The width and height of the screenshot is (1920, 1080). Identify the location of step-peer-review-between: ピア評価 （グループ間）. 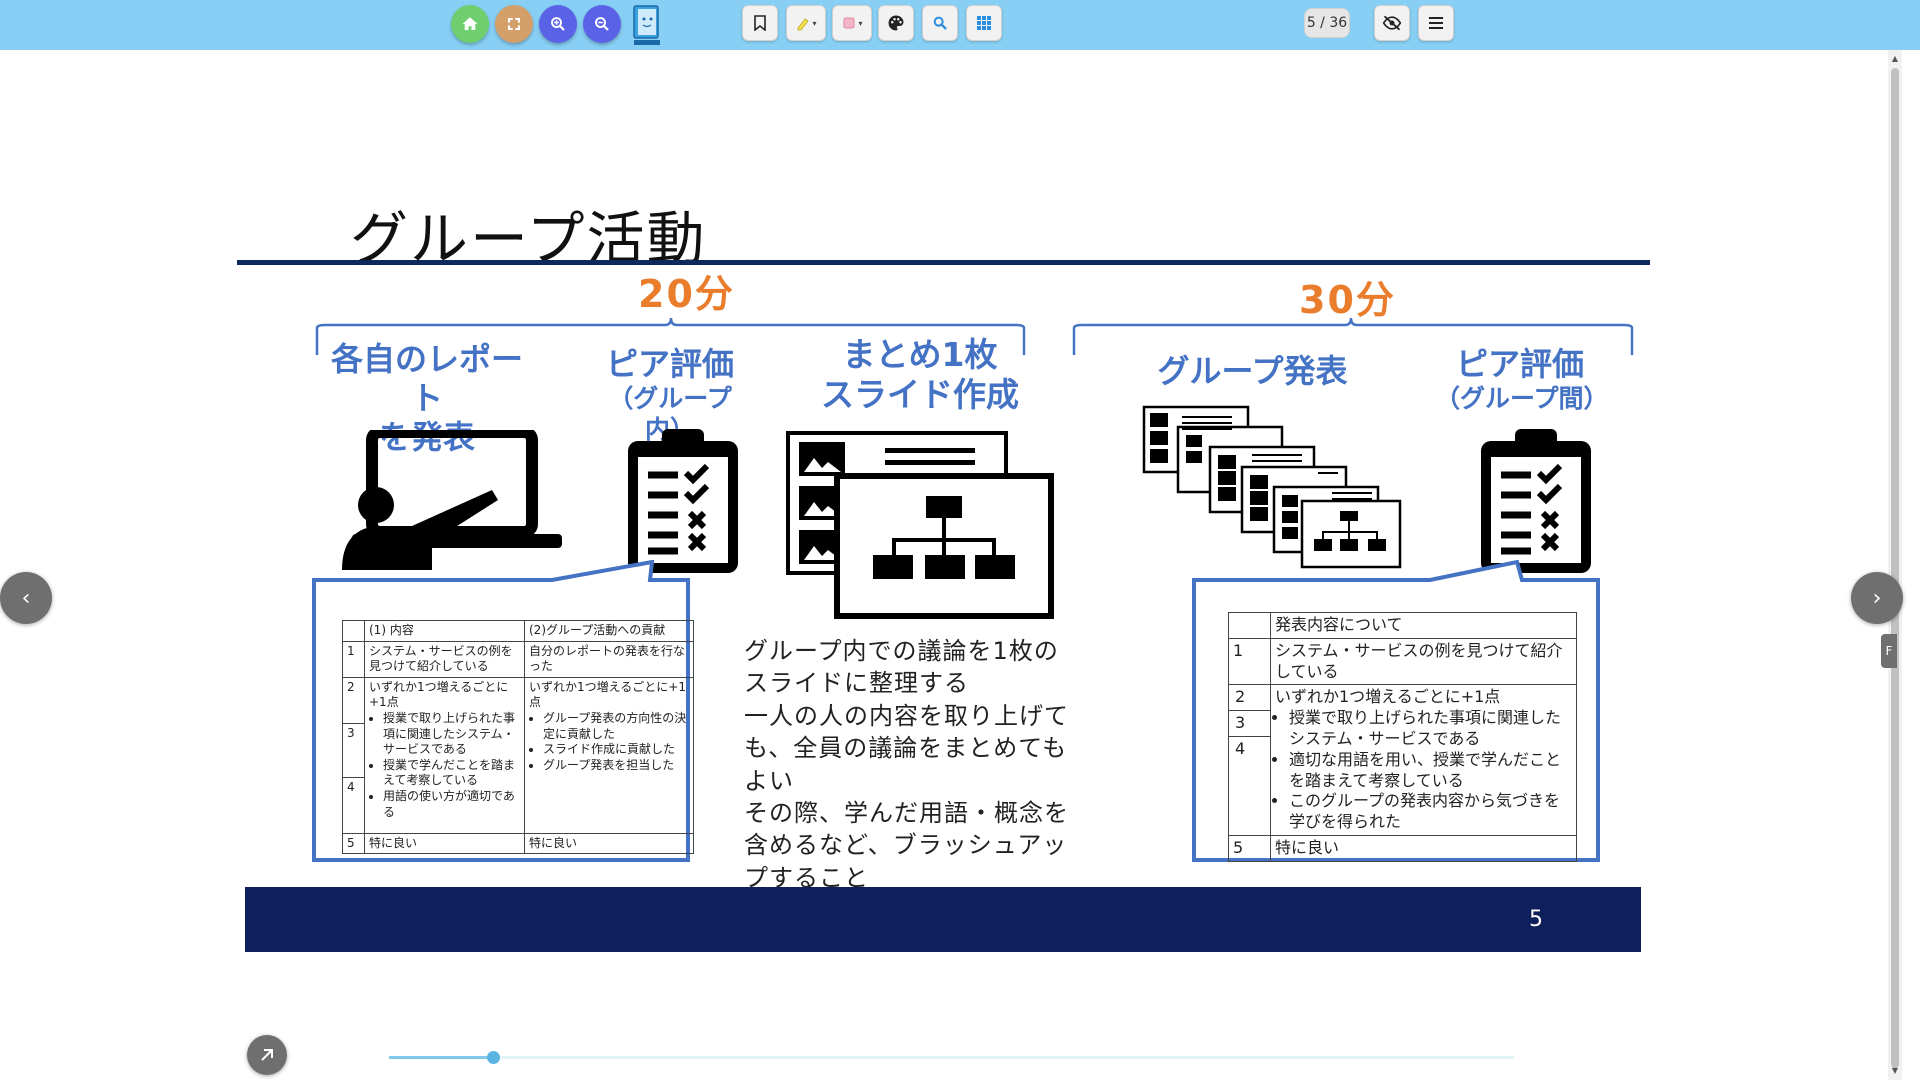
(1522, 380).